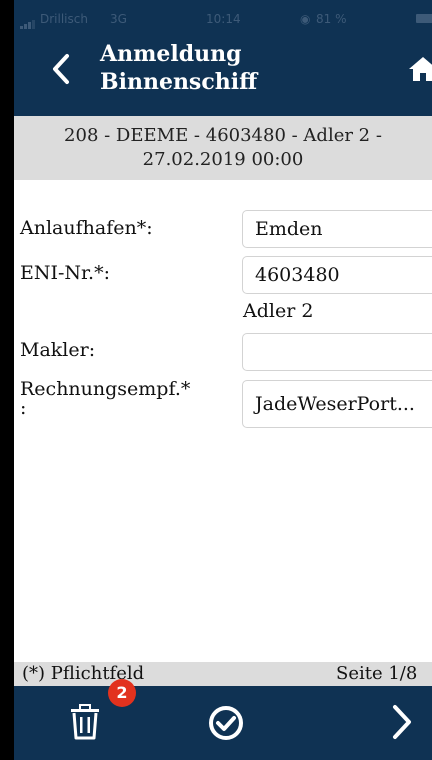 This screenshot has width=432, height=760. I want to click on carrier-name: Drillisch, so click(64, 19).